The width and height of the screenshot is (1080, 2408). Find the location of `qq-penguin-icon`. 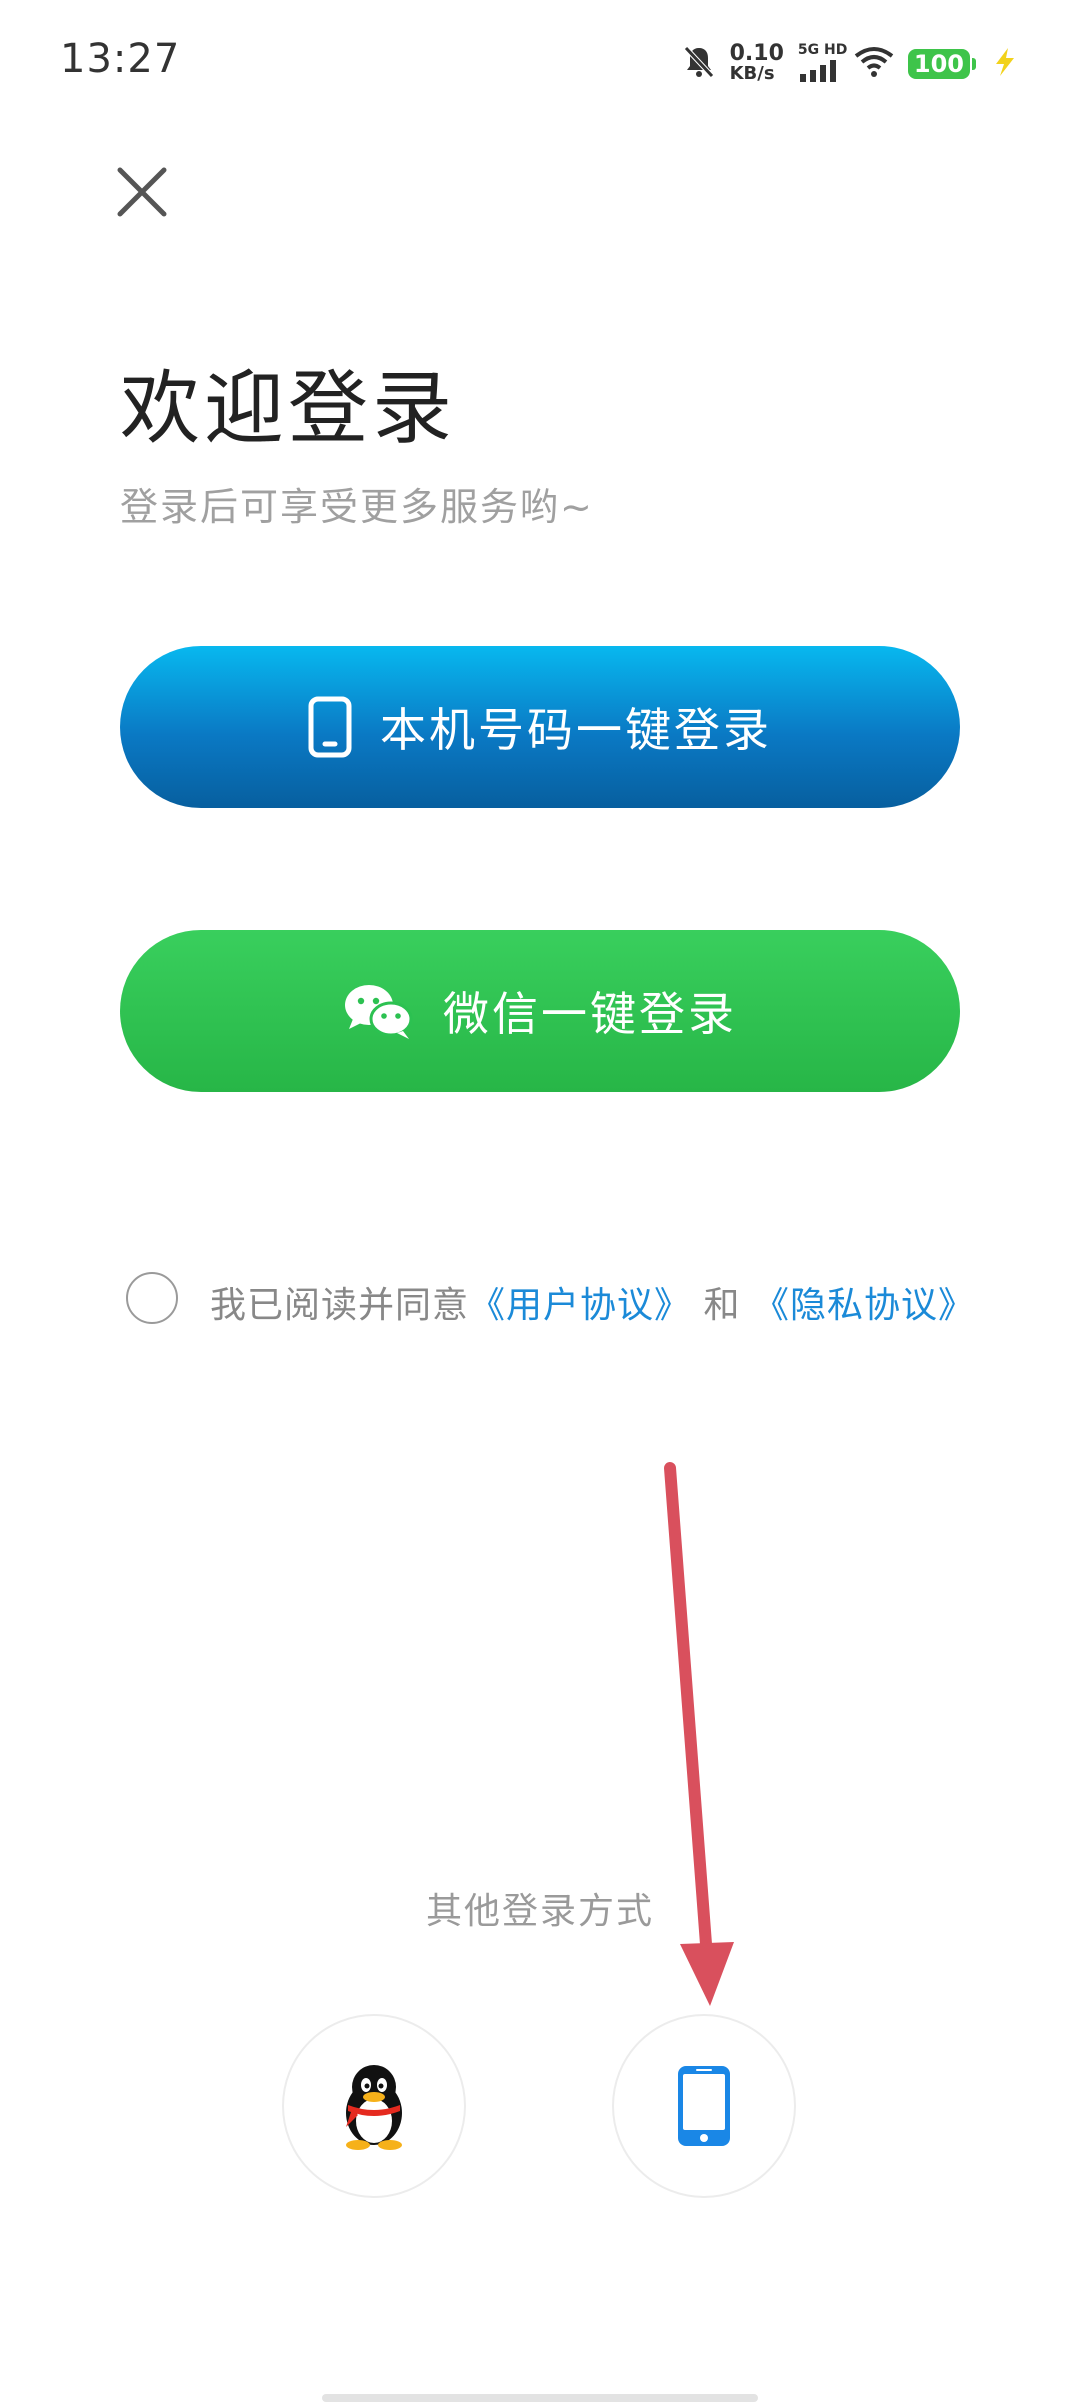

qq-penguin-icon is located at coordinates (374, 2107).